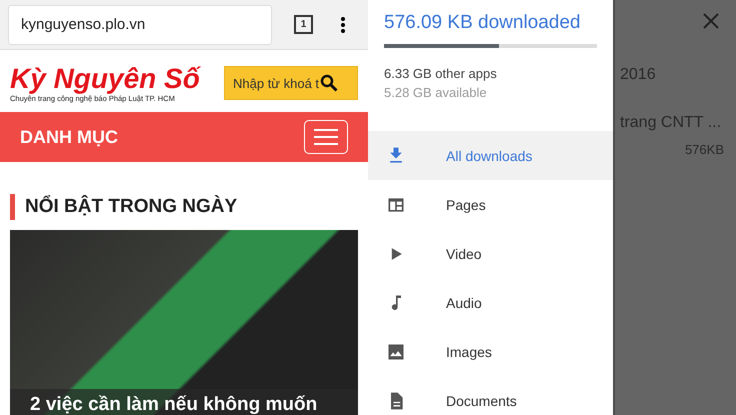  What do you see at coordinates (490, 351) in the screenshot?
I see `drawer-item: Images` at bounding box center [490, 351].